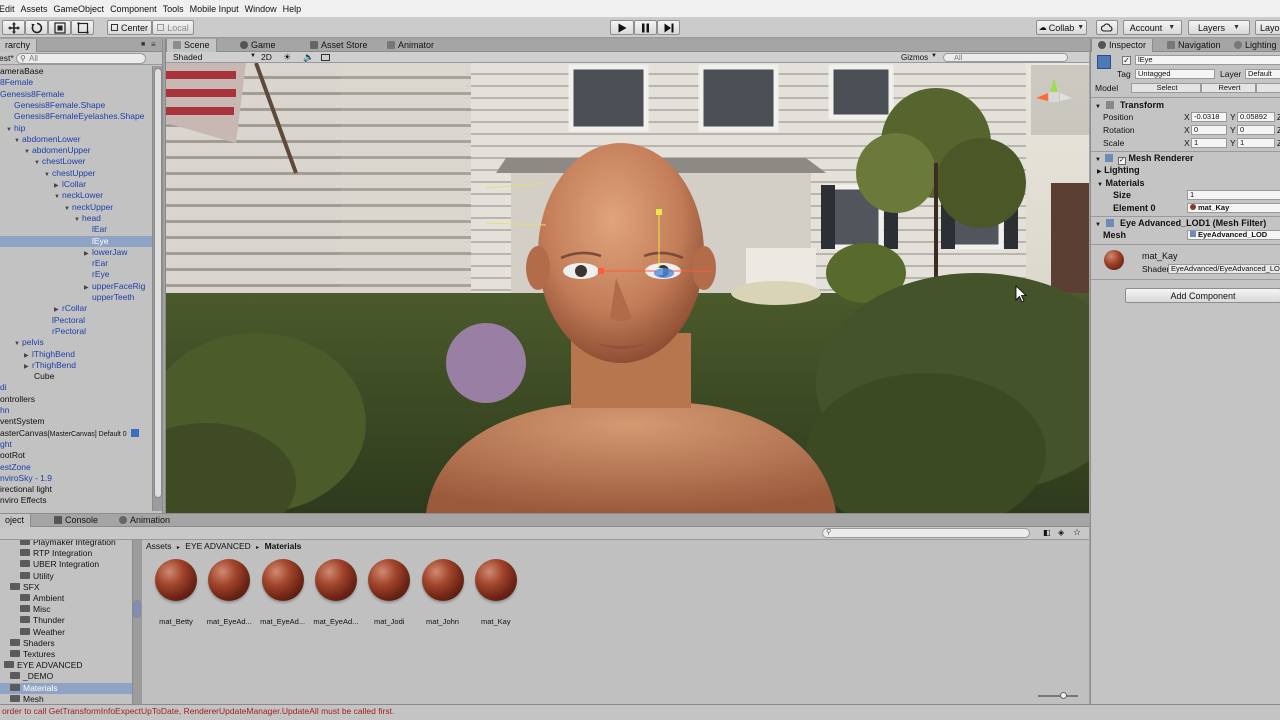 The height and width of the screenshot is (720, 1280). What do you see at coordinates (36, 27) in the screenshot?
I see `rotate-tool-button` at bounding box center [36, 27].